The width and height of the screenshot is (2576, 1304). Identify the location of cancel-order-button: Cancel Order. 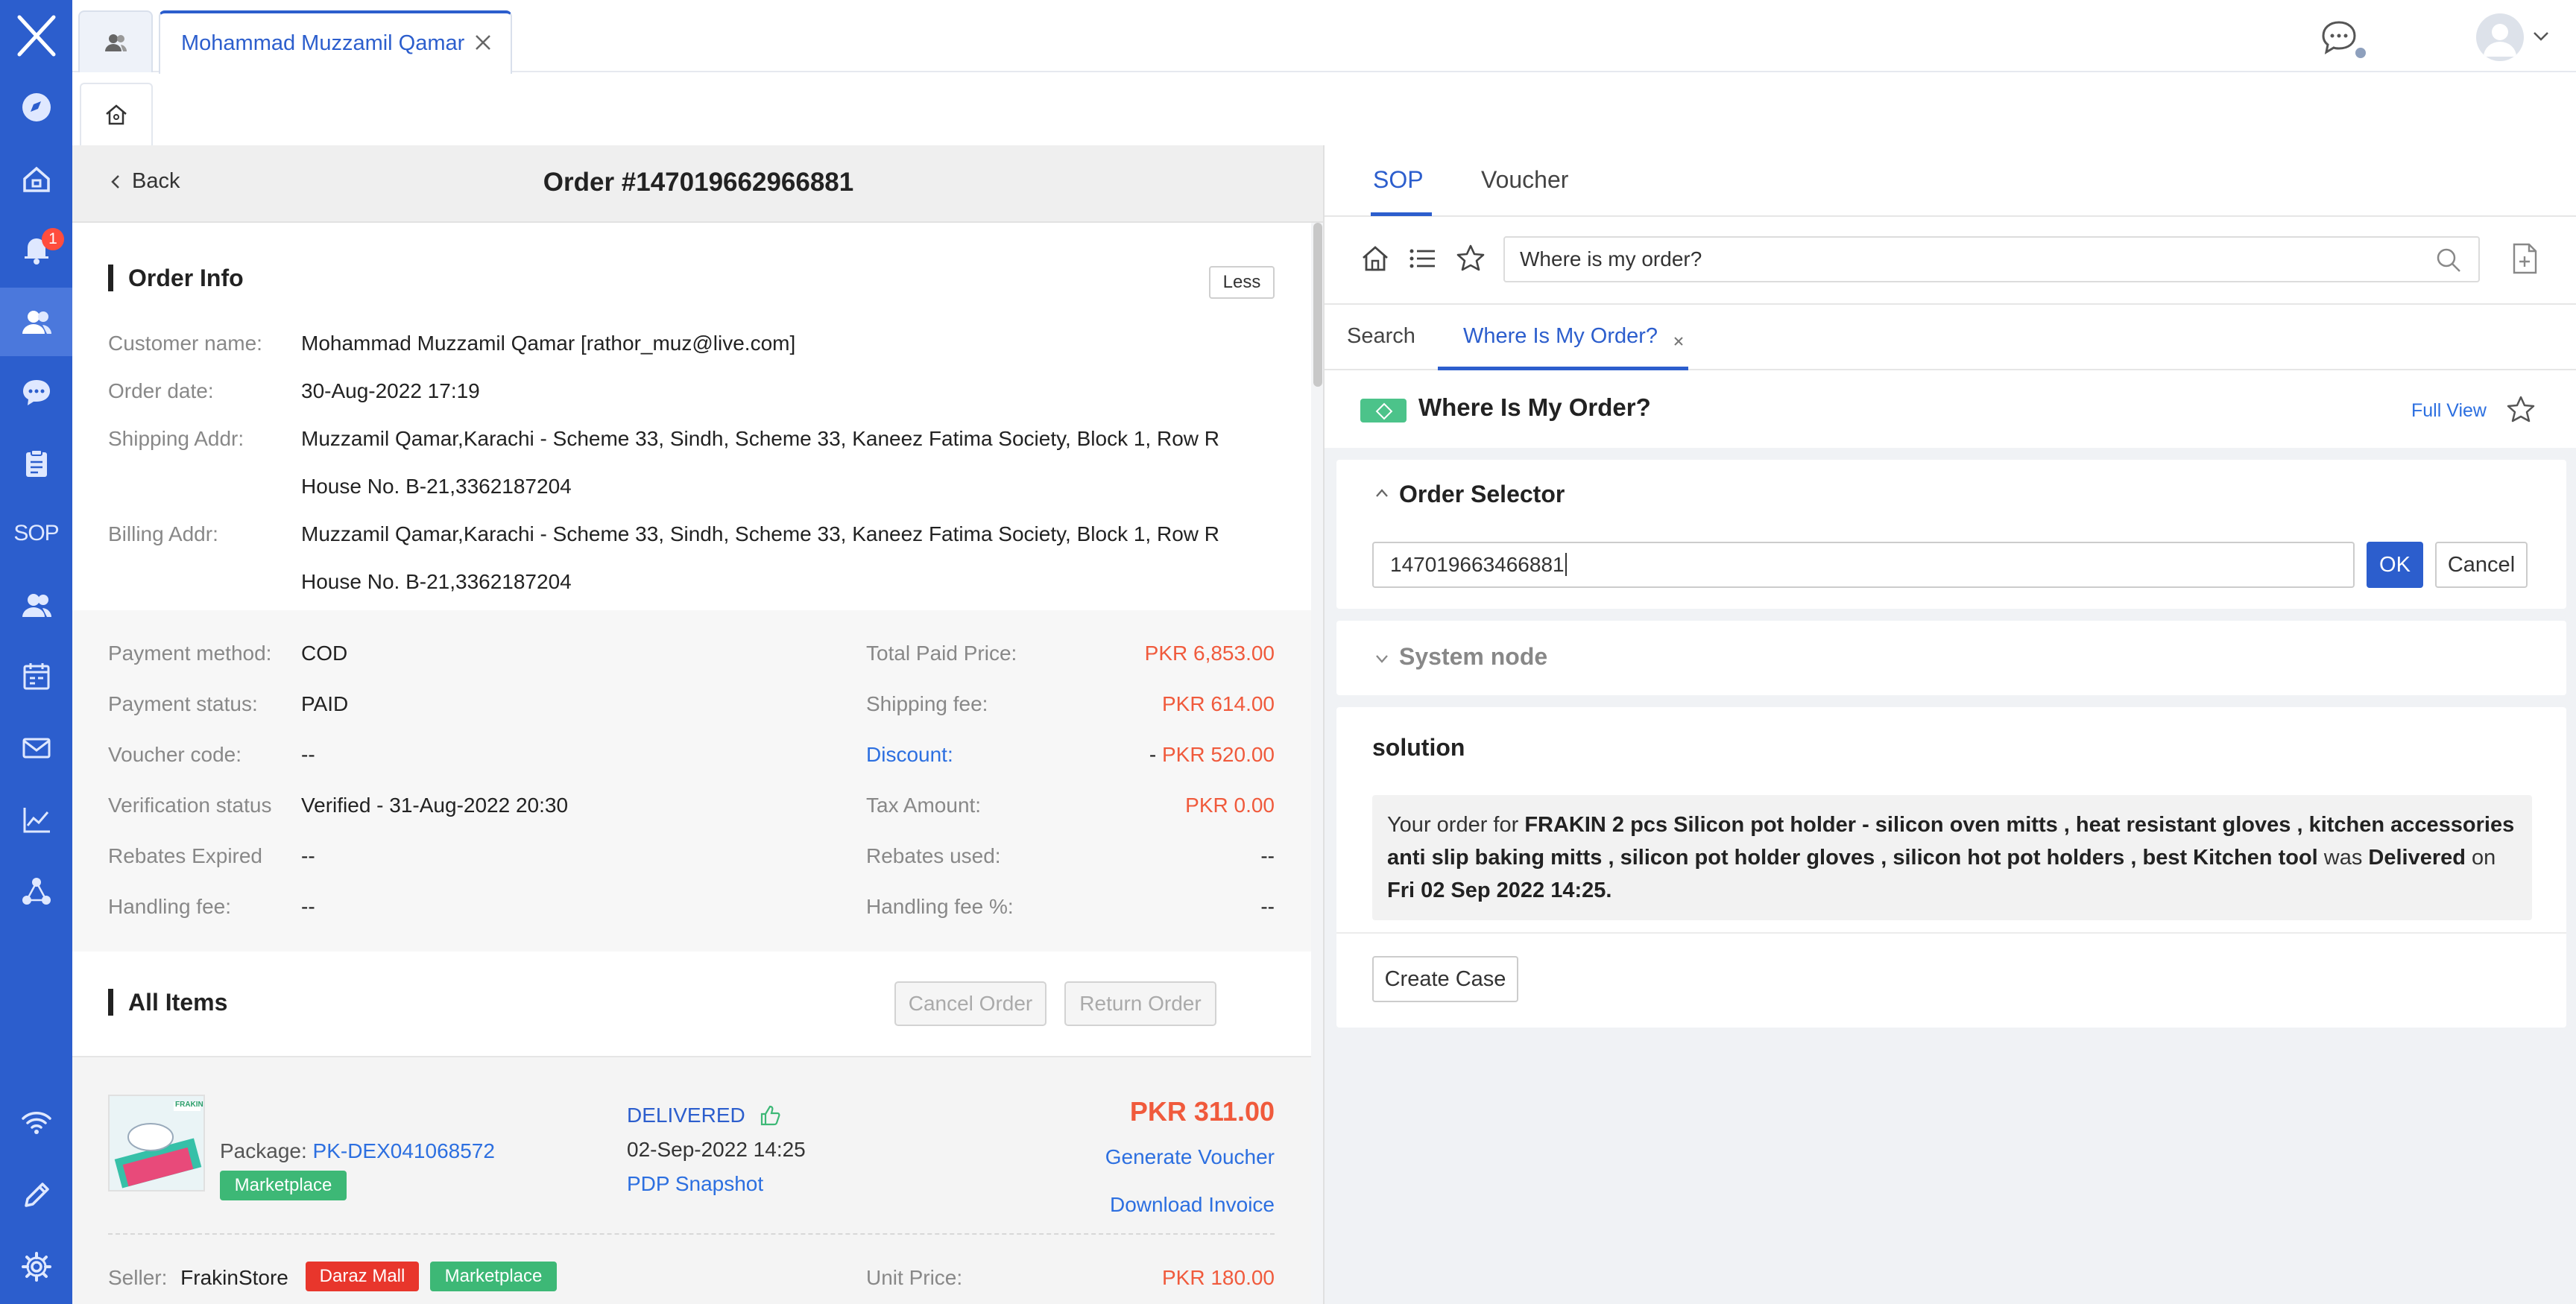
(970, 1003).